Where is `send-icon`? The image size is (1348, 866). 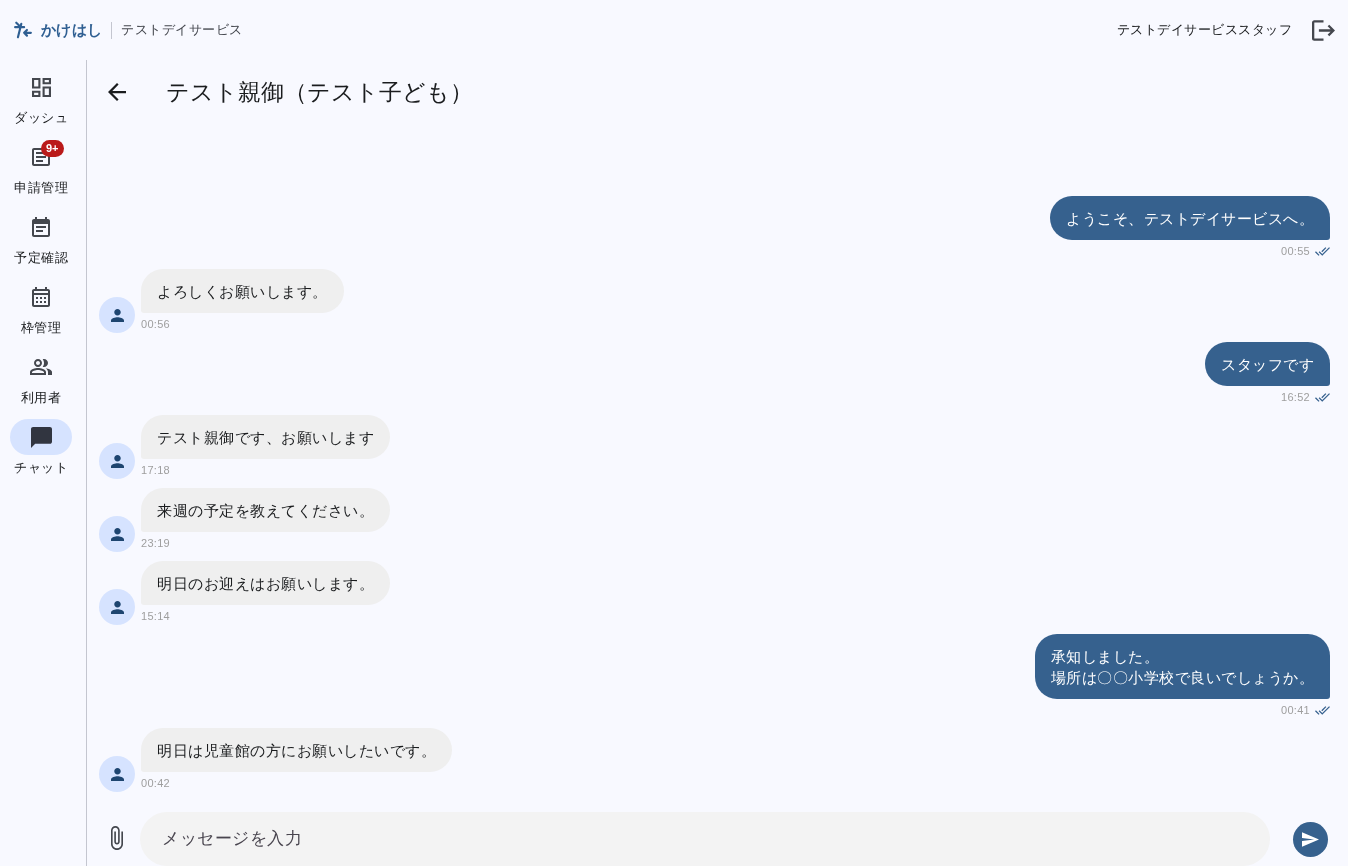
send-icon is located at coordinates (1310, 839).